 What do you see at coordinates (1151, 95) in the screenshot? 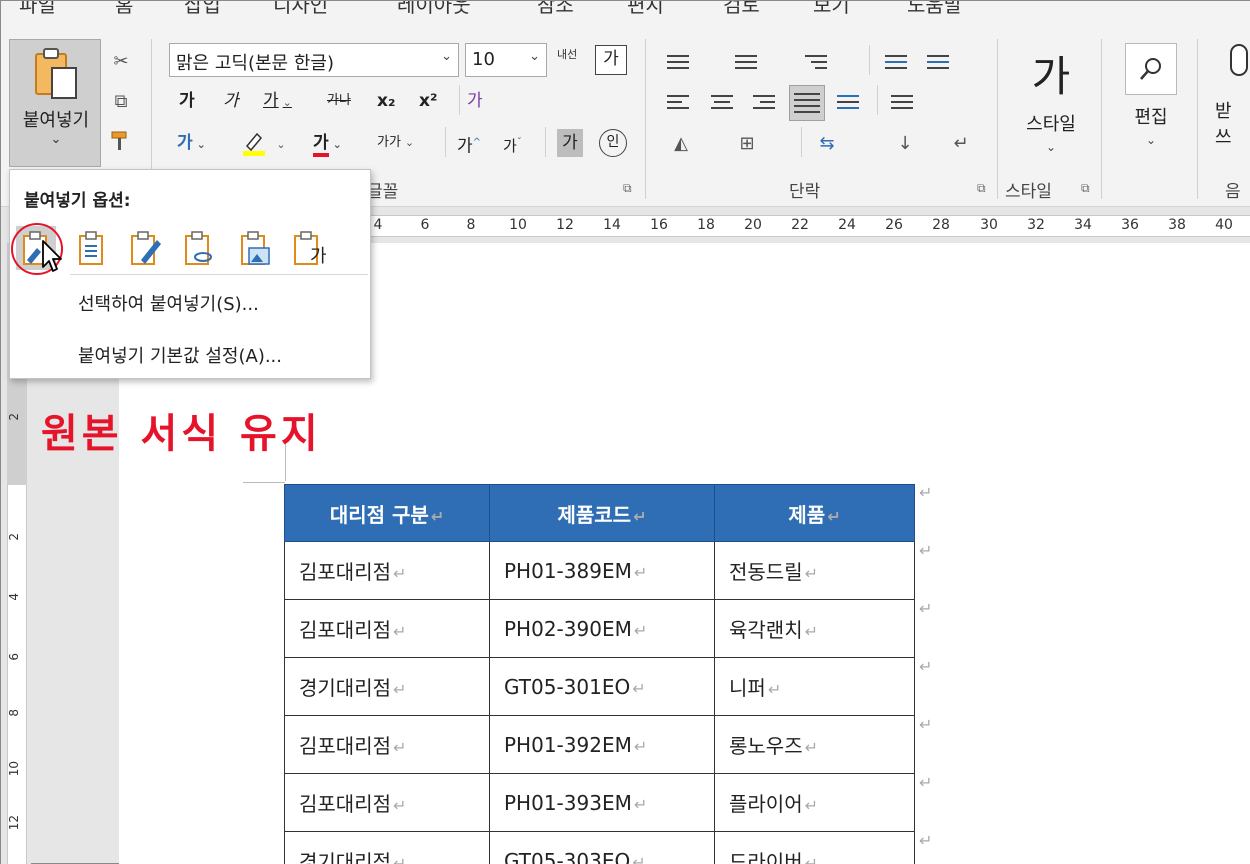
I see `editing-button: 편집 ⌄` at bounding box center [1151, 95].